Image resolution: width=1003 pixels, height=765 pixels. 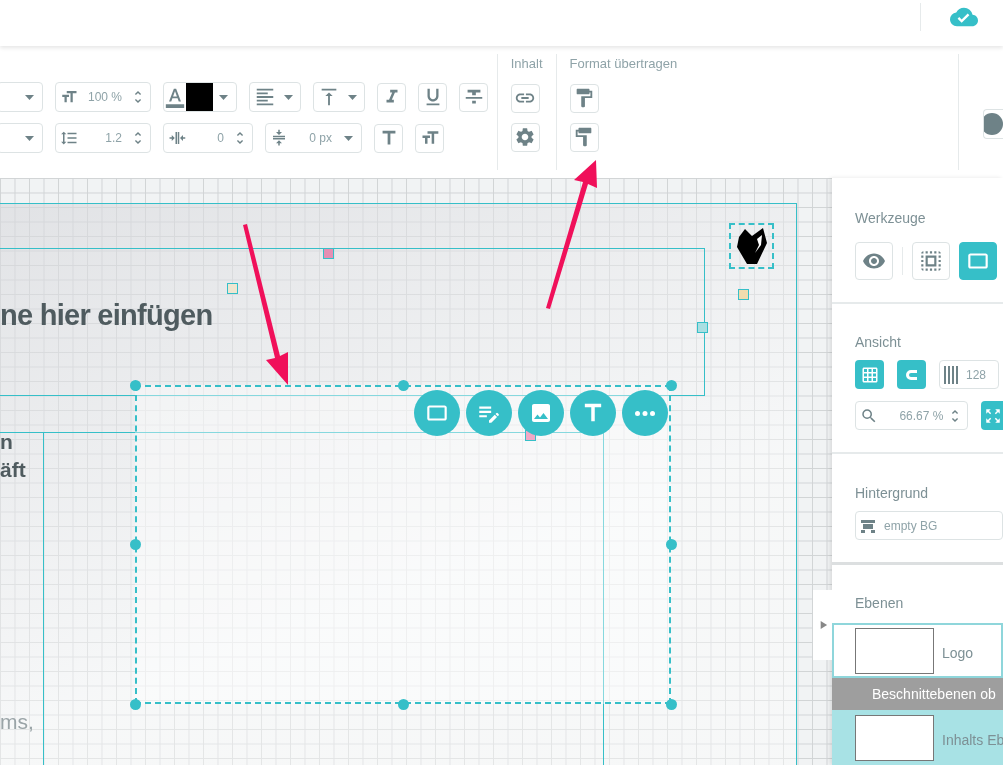 I want to click on grid-size-field: 128, so click(x=969, y=374).